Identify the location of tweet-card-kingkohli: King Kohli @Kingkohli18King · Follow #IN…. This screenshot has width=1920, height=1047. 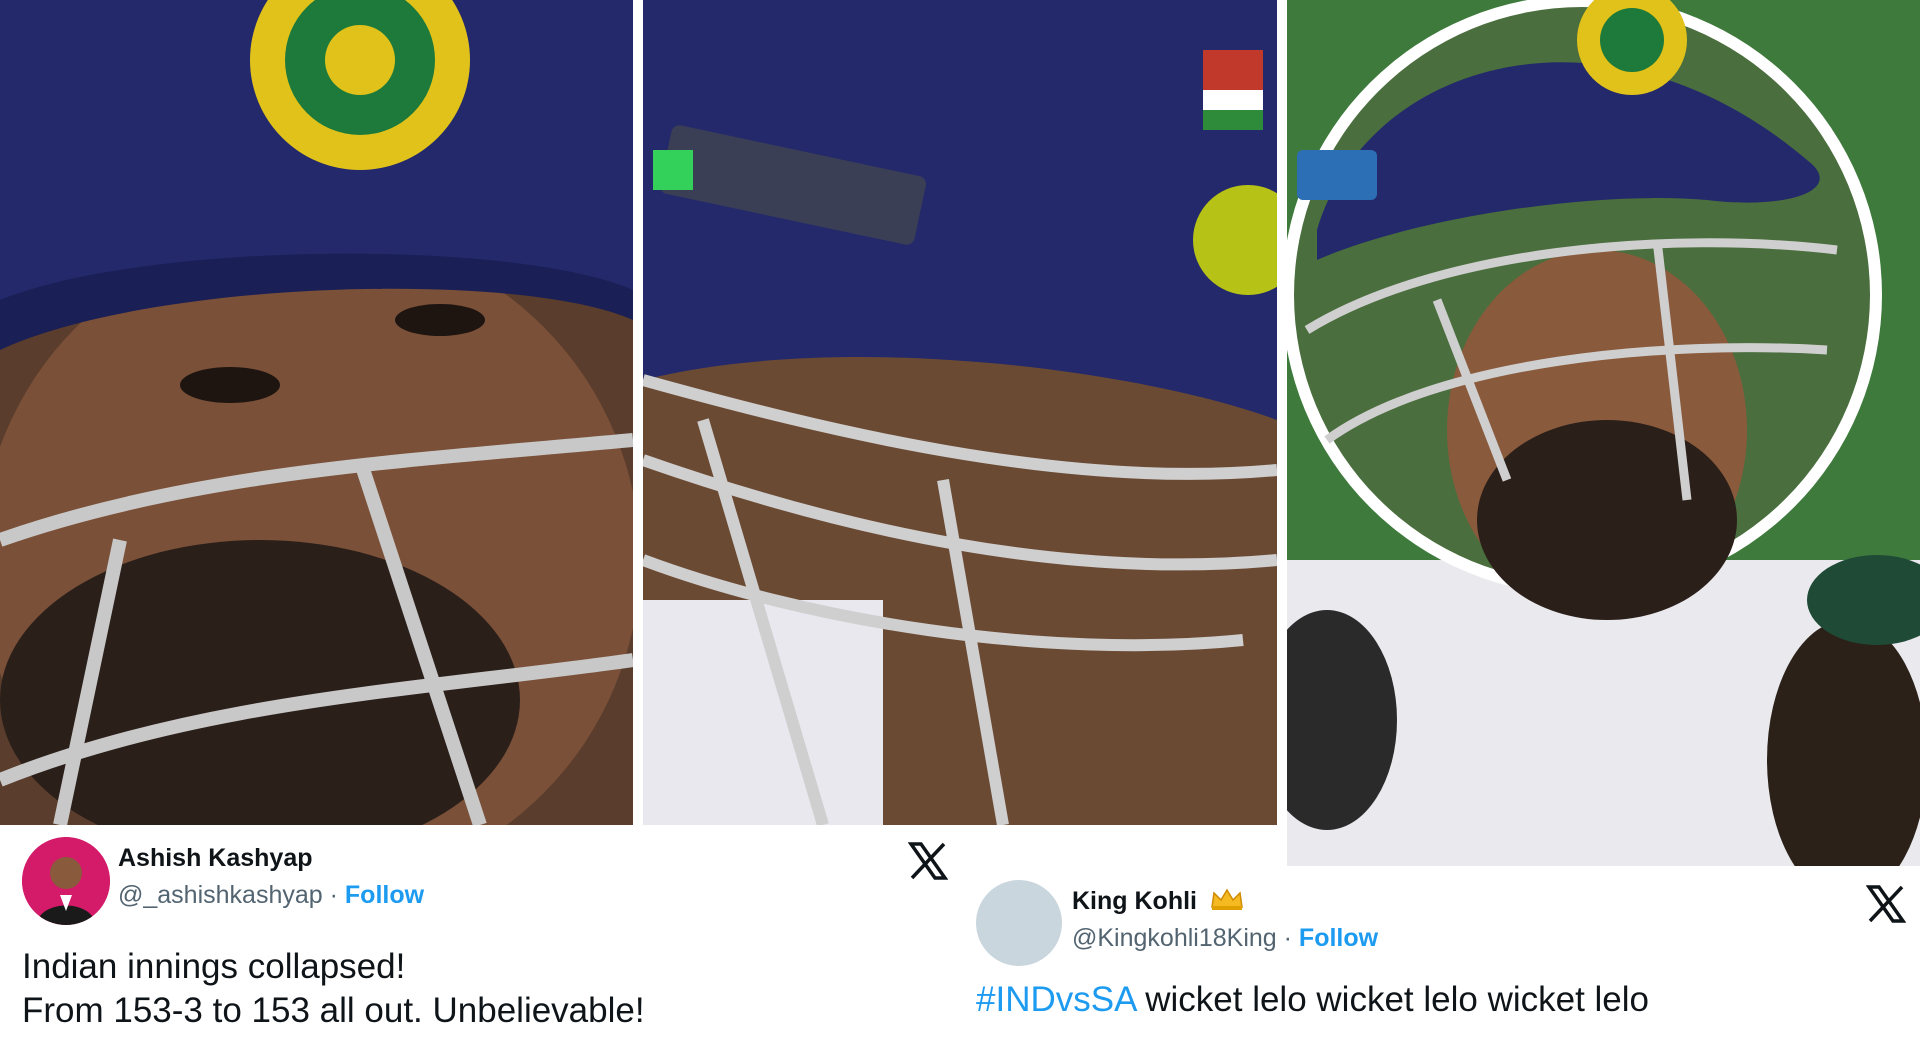
(1439, 956).